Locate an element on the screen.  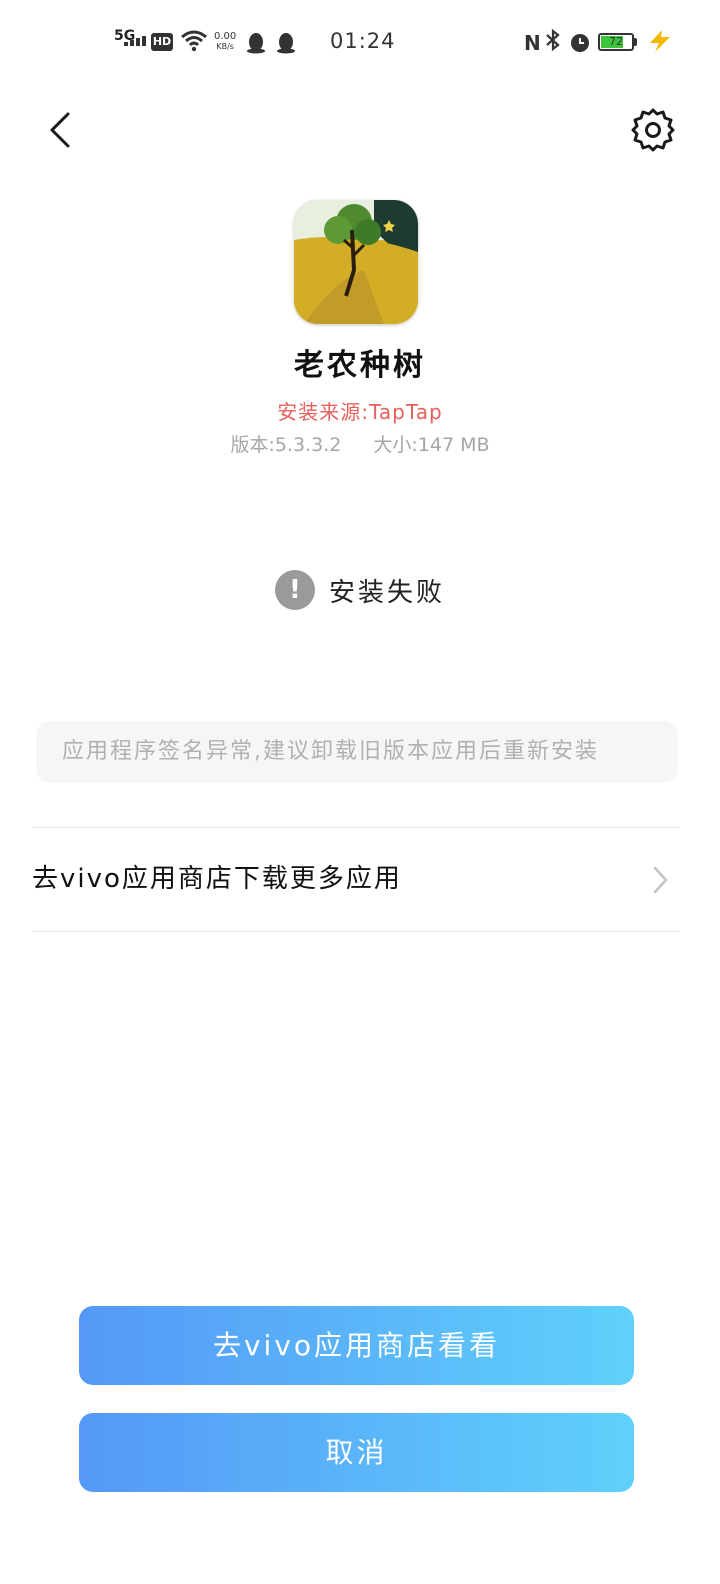
cancel-button: 取消 is located at coordinates (356, 1452).